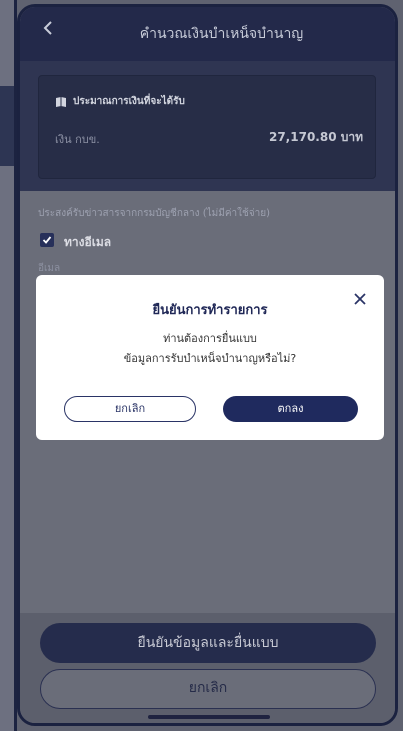 The image size is (403, 731). I want to click on dialog-title: ยืนยันการทำรายการ, so click(210, 310).